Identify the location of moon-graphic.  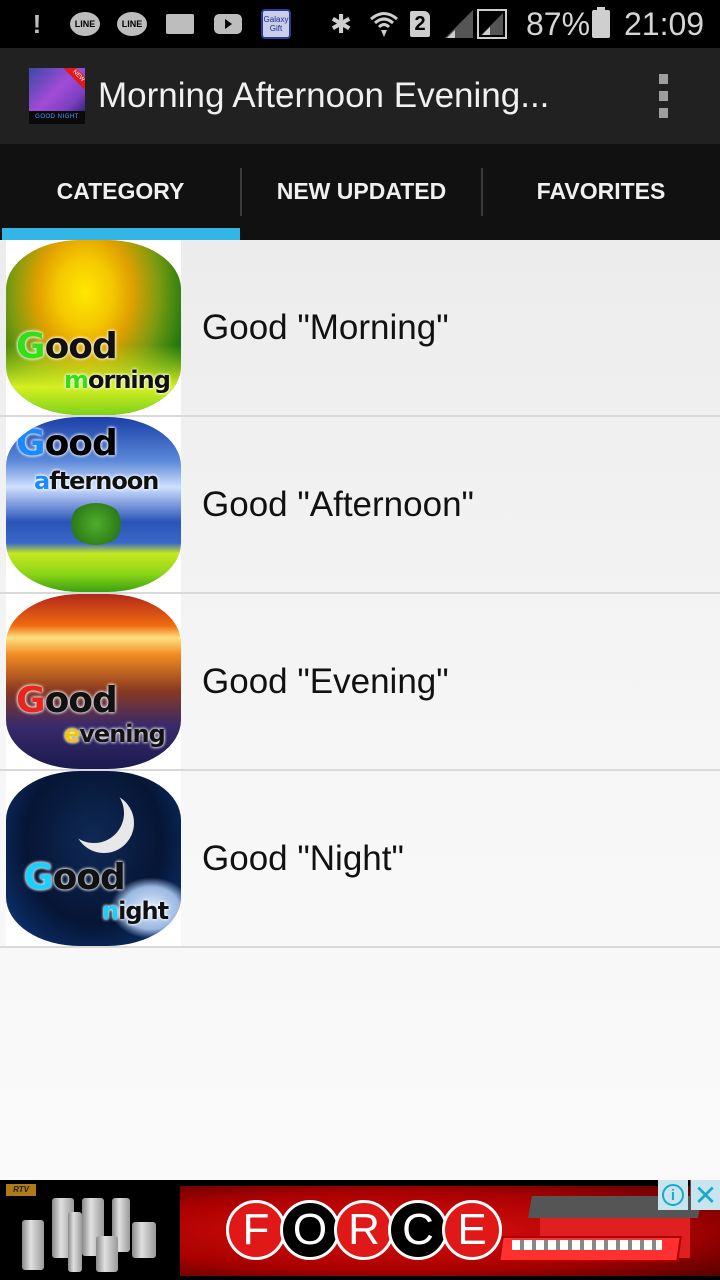
(94, 813).